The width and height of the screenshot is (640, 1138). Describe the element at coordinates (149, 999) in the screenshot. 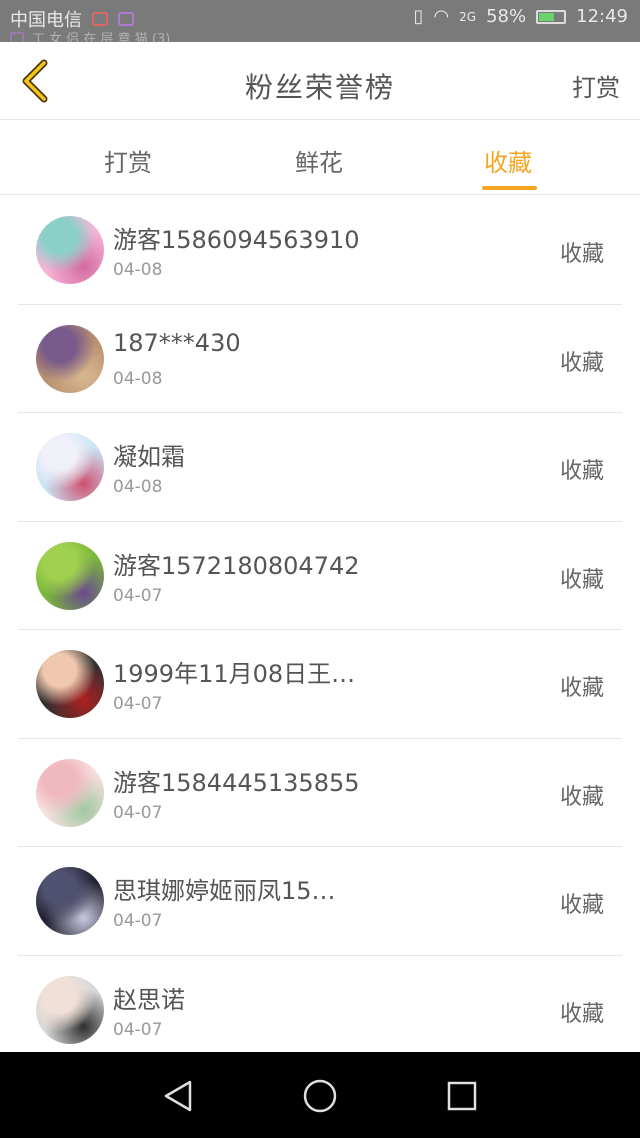

I see `fan-name: 赵思诺` at that location.